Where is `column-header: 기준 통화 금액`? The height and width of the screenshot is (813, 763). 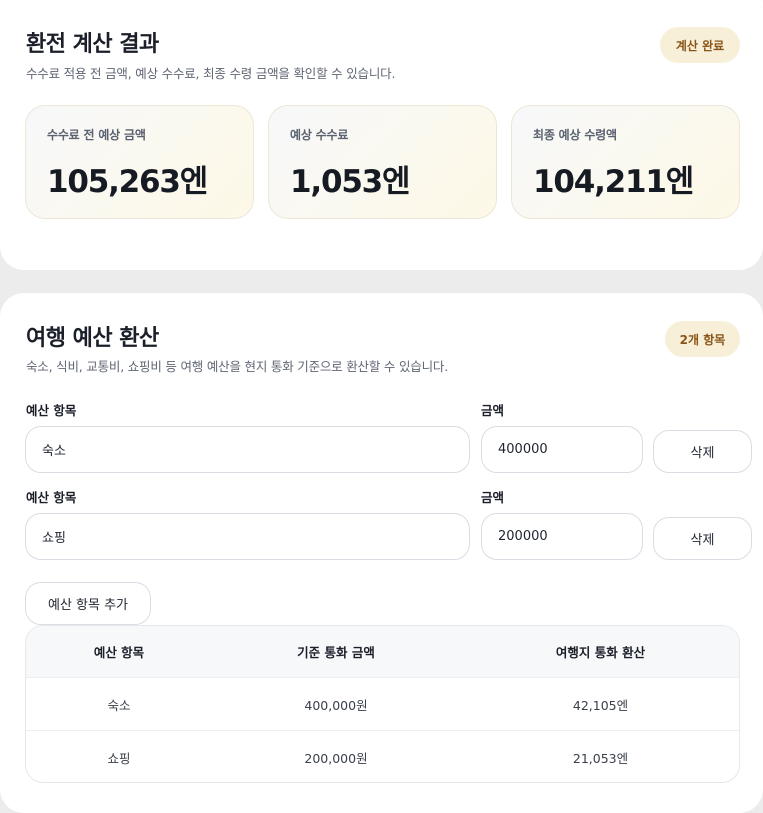
column-header: 기준 통화 금액 is located at coordinates (336, 652).